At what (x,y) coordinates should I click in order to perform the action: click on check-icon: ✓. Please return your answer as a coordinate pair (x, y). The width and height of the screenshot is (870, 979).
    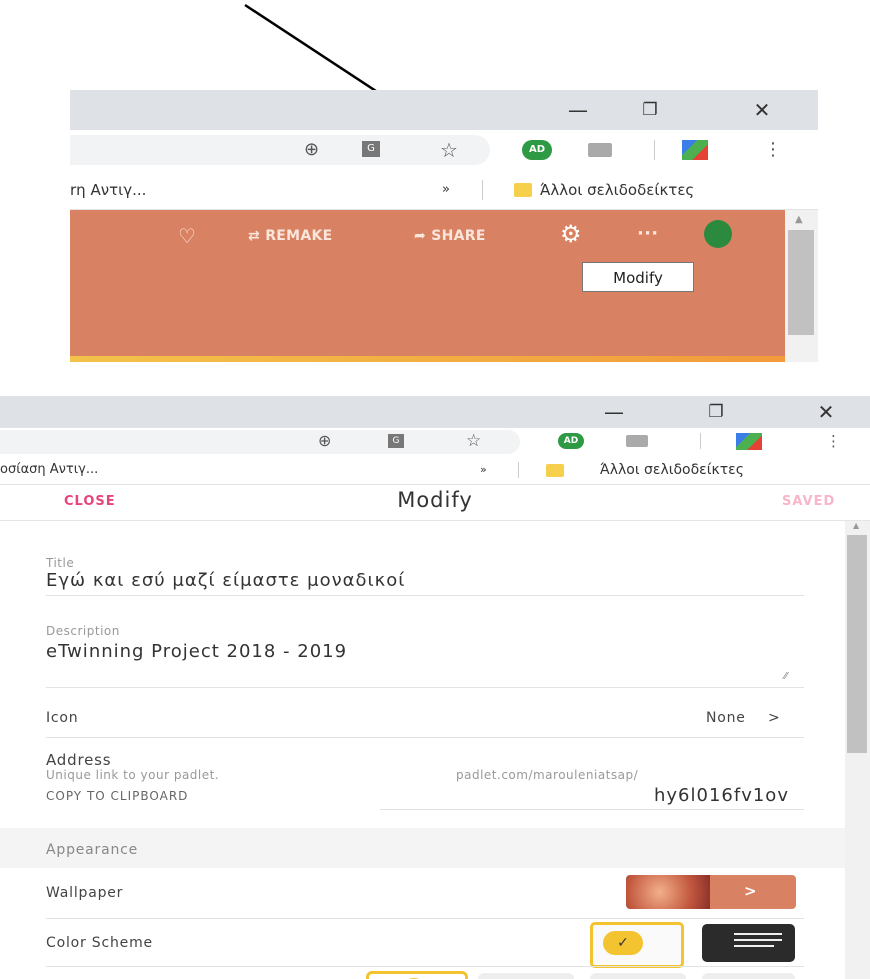
    Looking at the image, I should click on (623, 943).